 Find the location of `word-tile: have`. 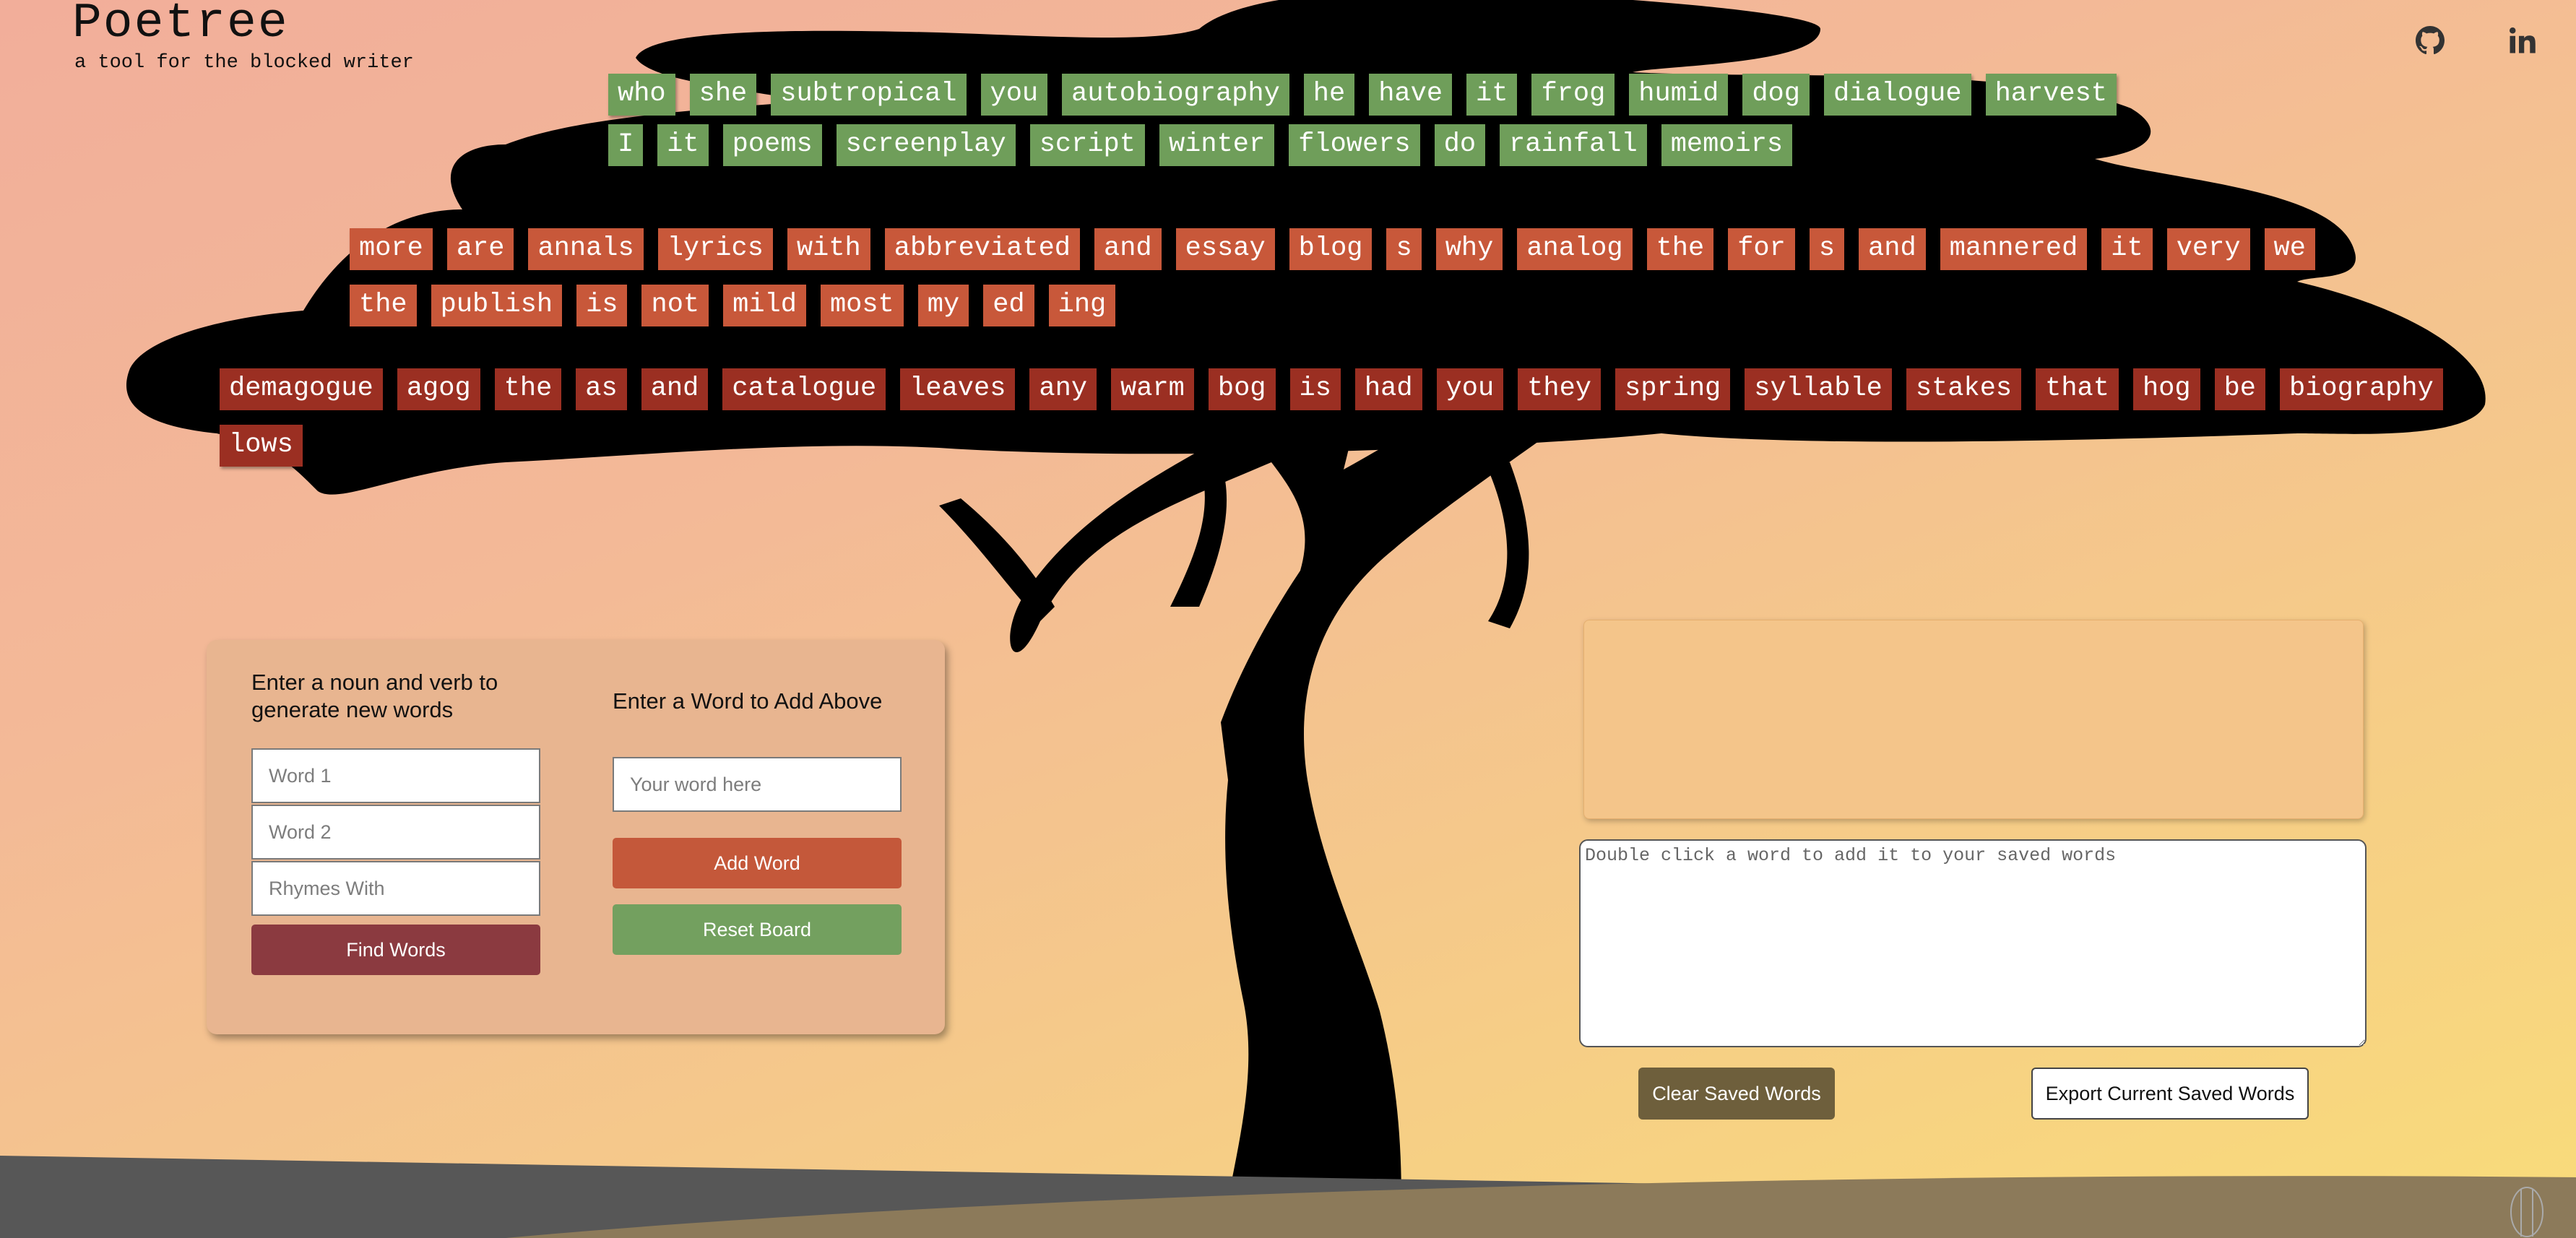

word-tile: have is located at coordinates (1411, 95).